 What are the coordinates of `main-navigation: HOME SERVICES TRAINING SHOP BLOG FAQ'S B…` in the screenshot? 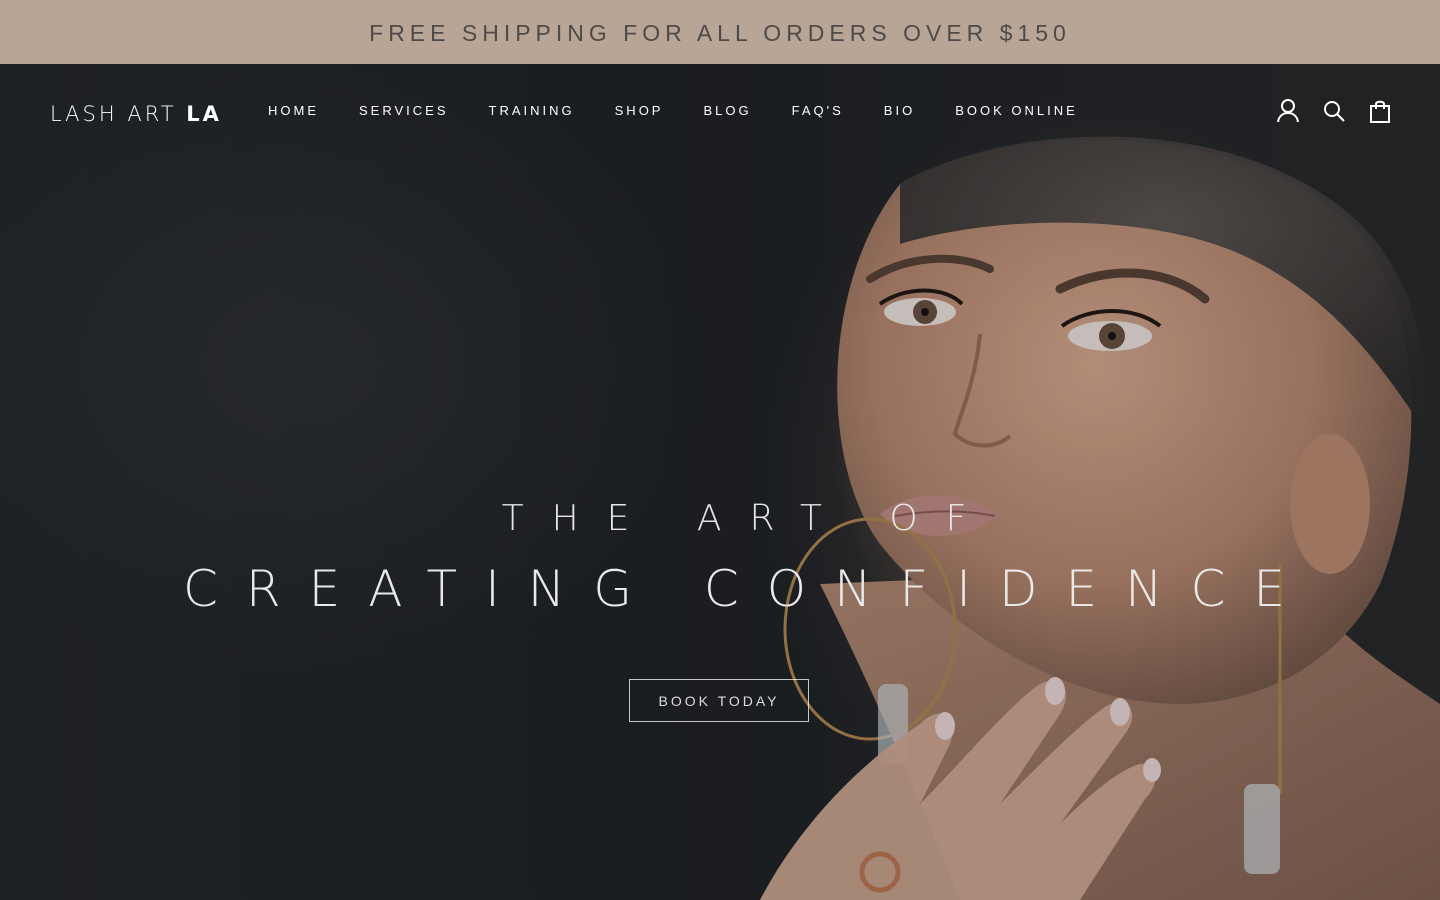 It's located at (693, 110).